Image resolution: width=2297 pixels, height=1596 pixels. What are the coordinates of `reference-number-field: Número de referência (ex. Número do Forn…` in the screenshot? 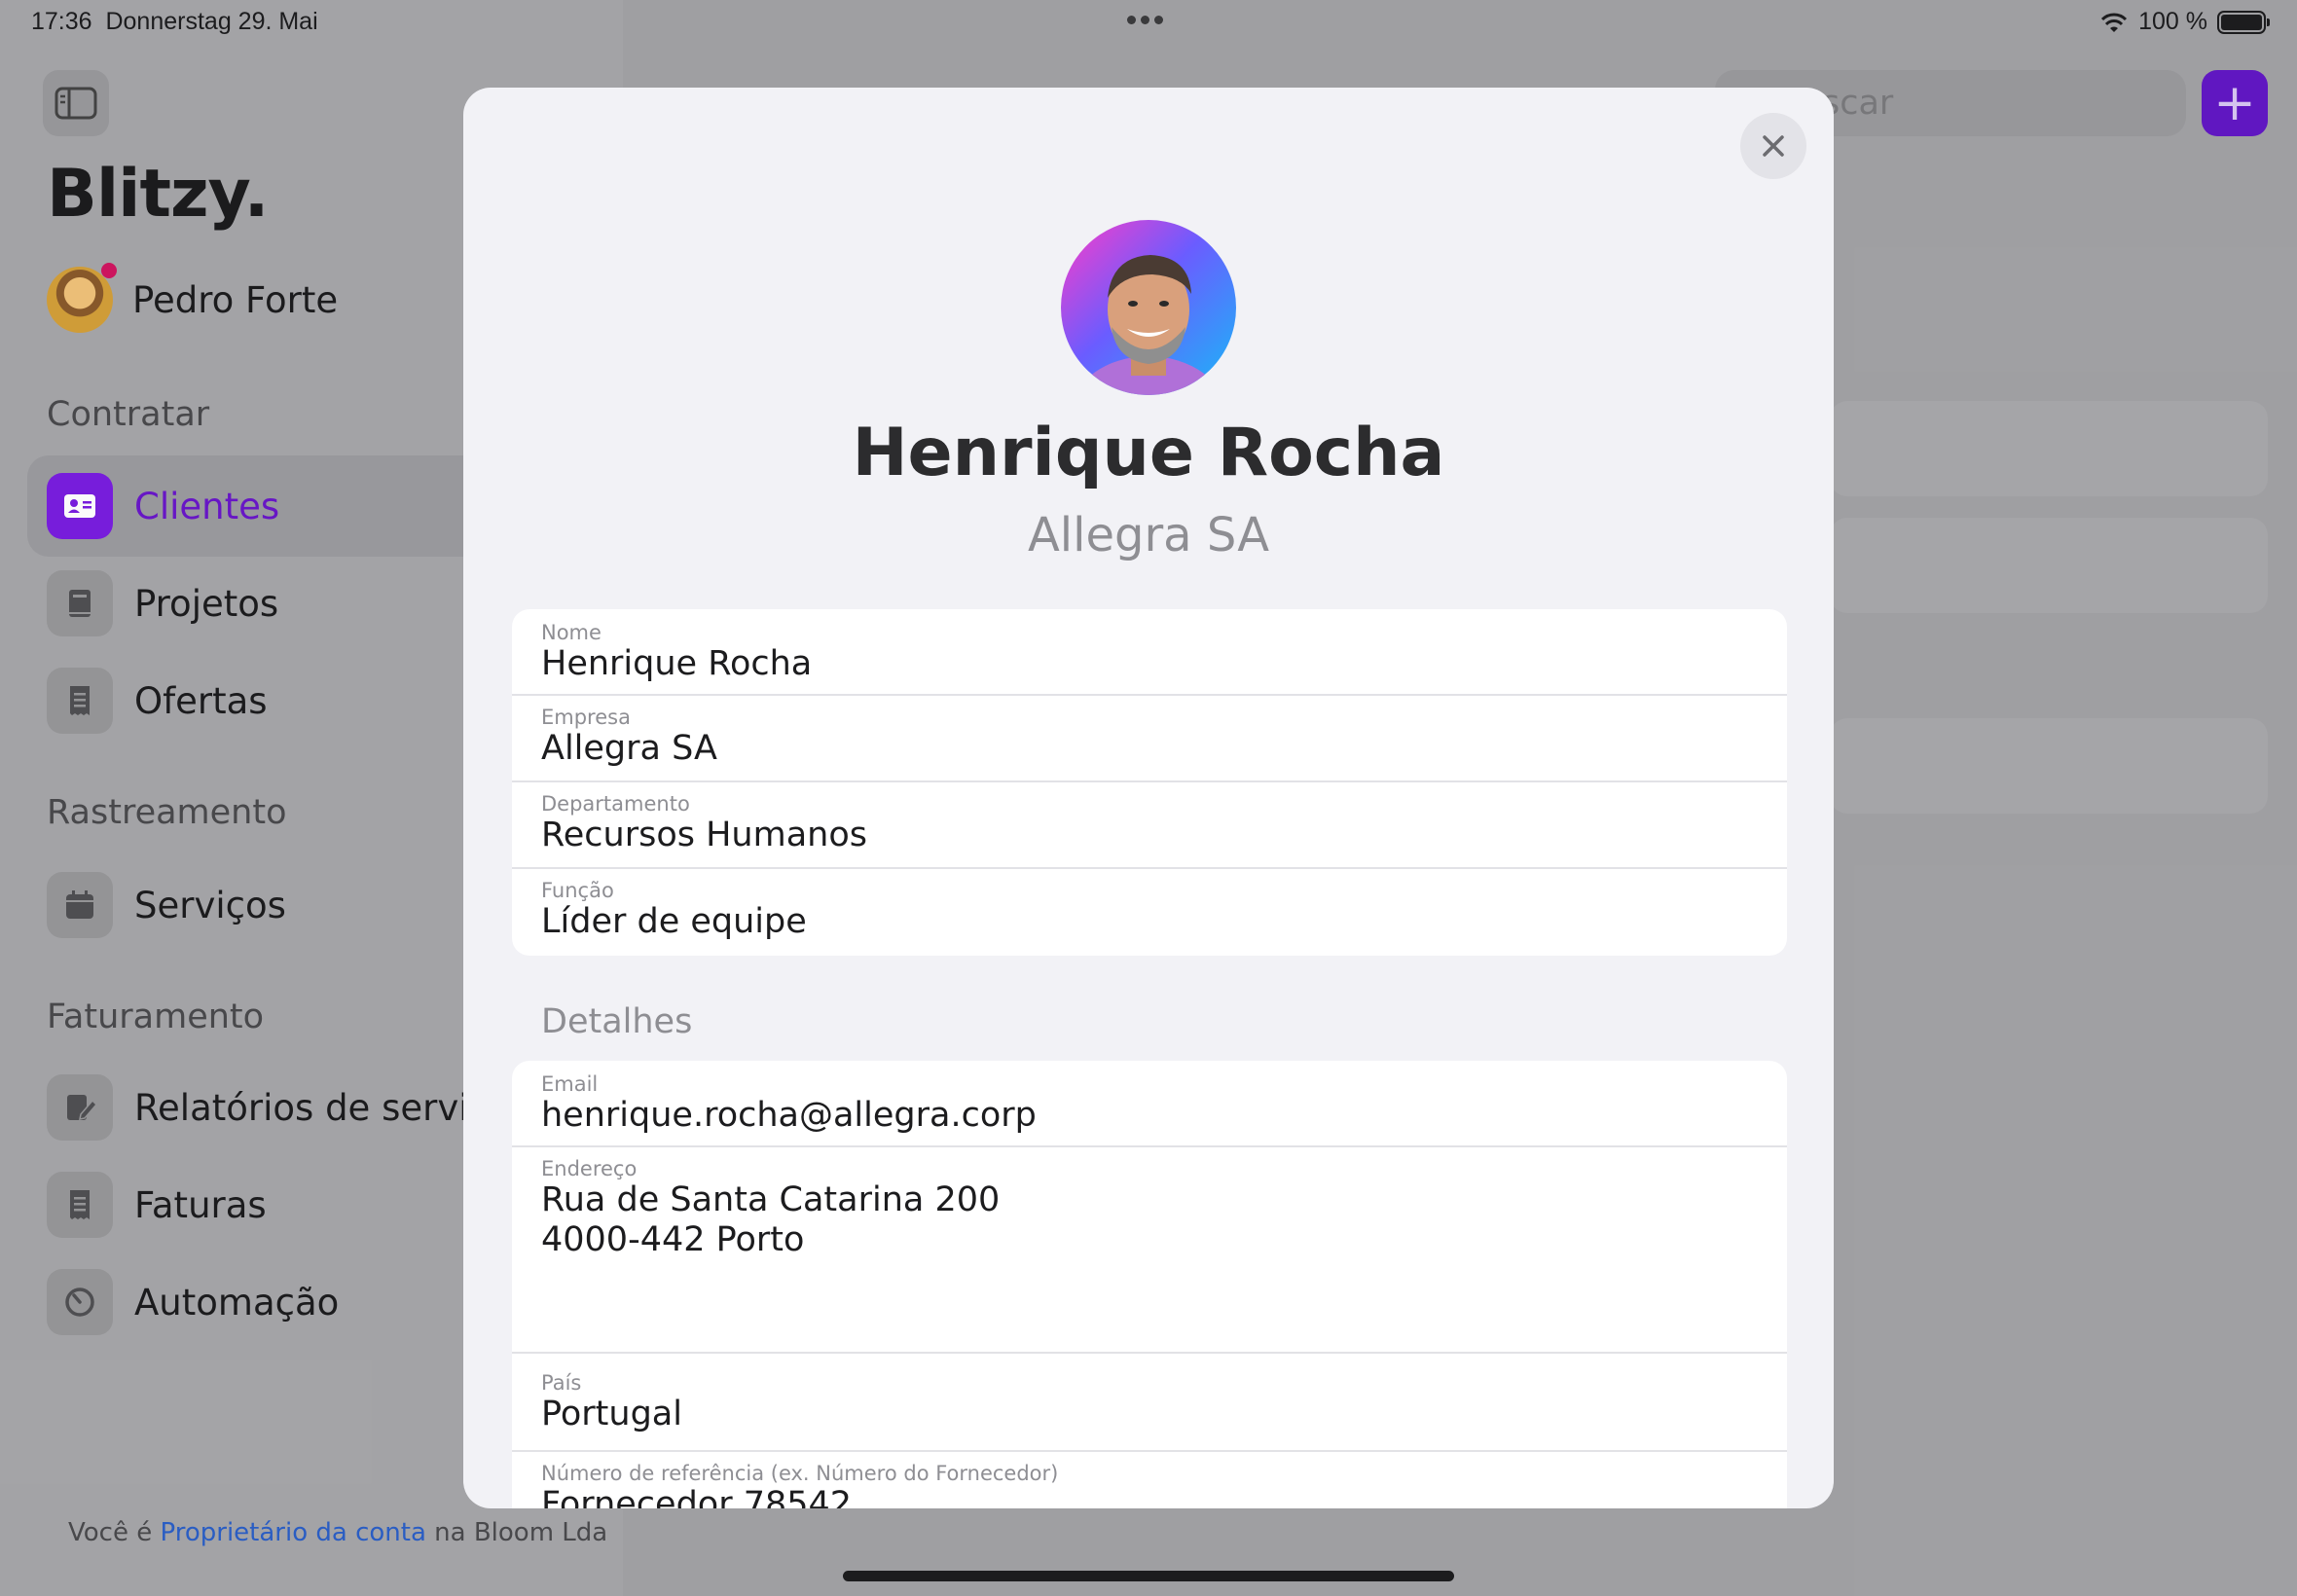 It's located at (1149, 1480).